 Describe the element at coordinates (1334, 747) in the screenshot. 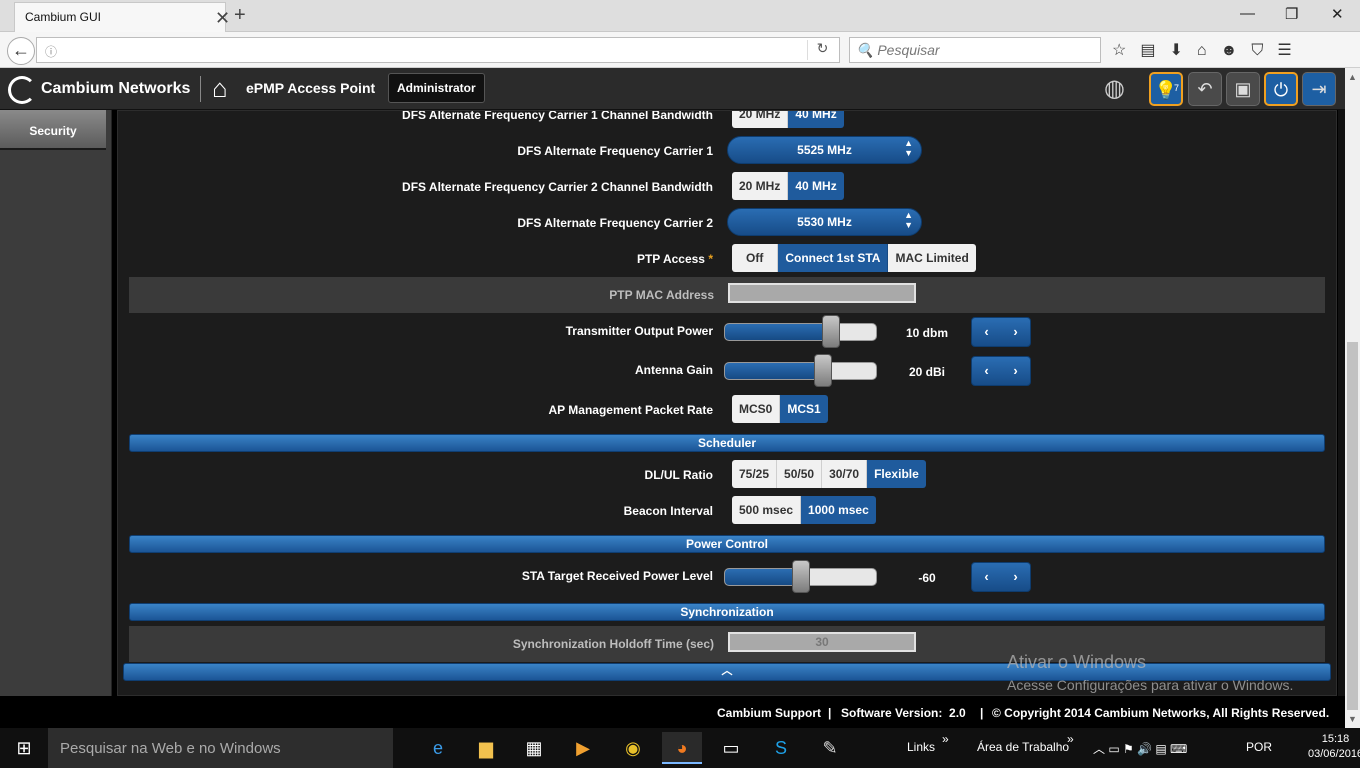

I see `taskbar-clock: 15:18 03/06/2016` at that location.